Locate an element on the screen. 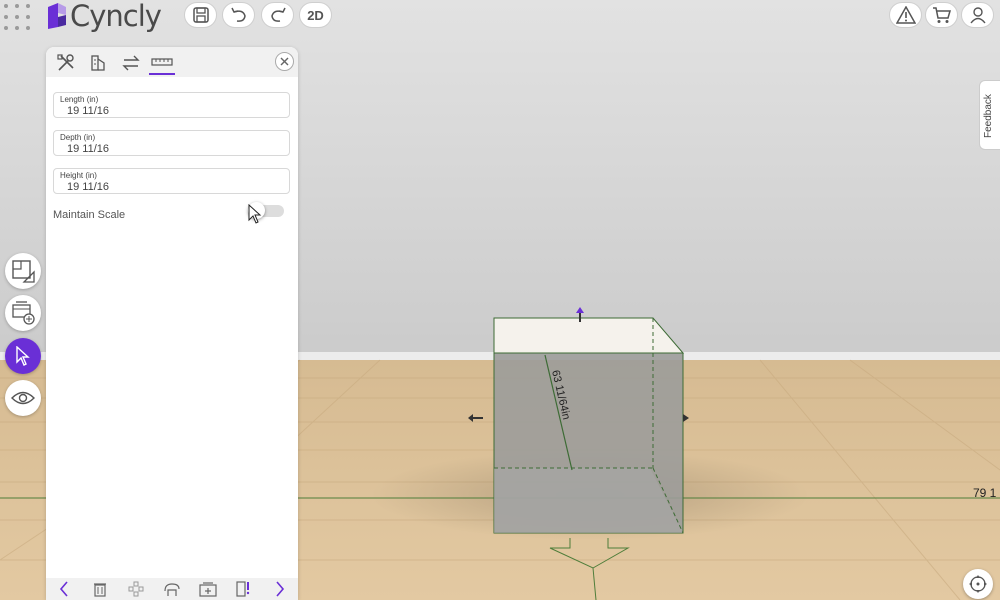 Image resolution: width=1000 pixels, height=600 pixels. mouse-cursor-icon is located at coordinates (255, 214).